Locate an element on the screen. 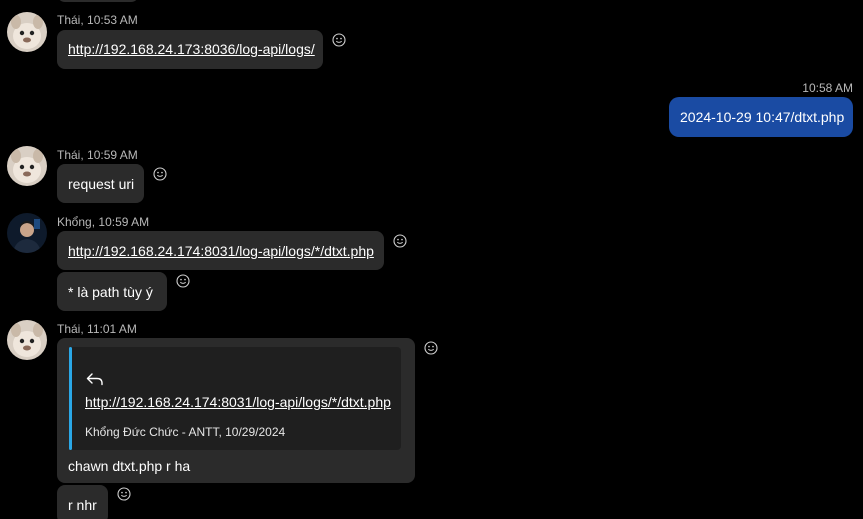 This screenshot has width=863, height=519. reply-arrow-icon is located at coordinates (95, 380).